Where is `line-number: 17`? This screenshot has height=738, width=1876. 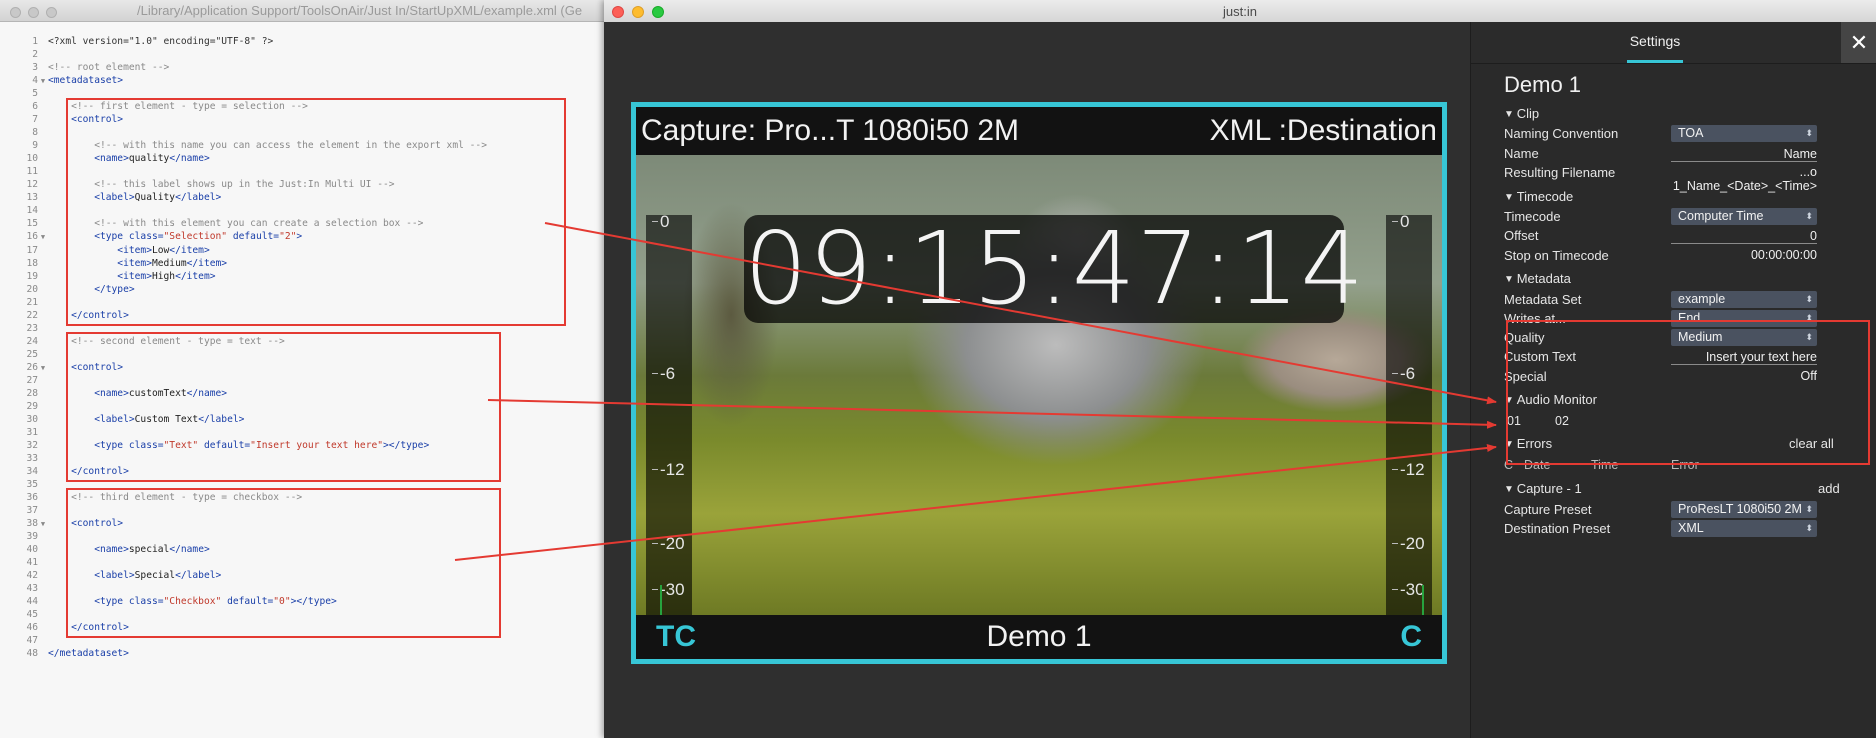 line-number: 17 is located at coordinates (32, 250).